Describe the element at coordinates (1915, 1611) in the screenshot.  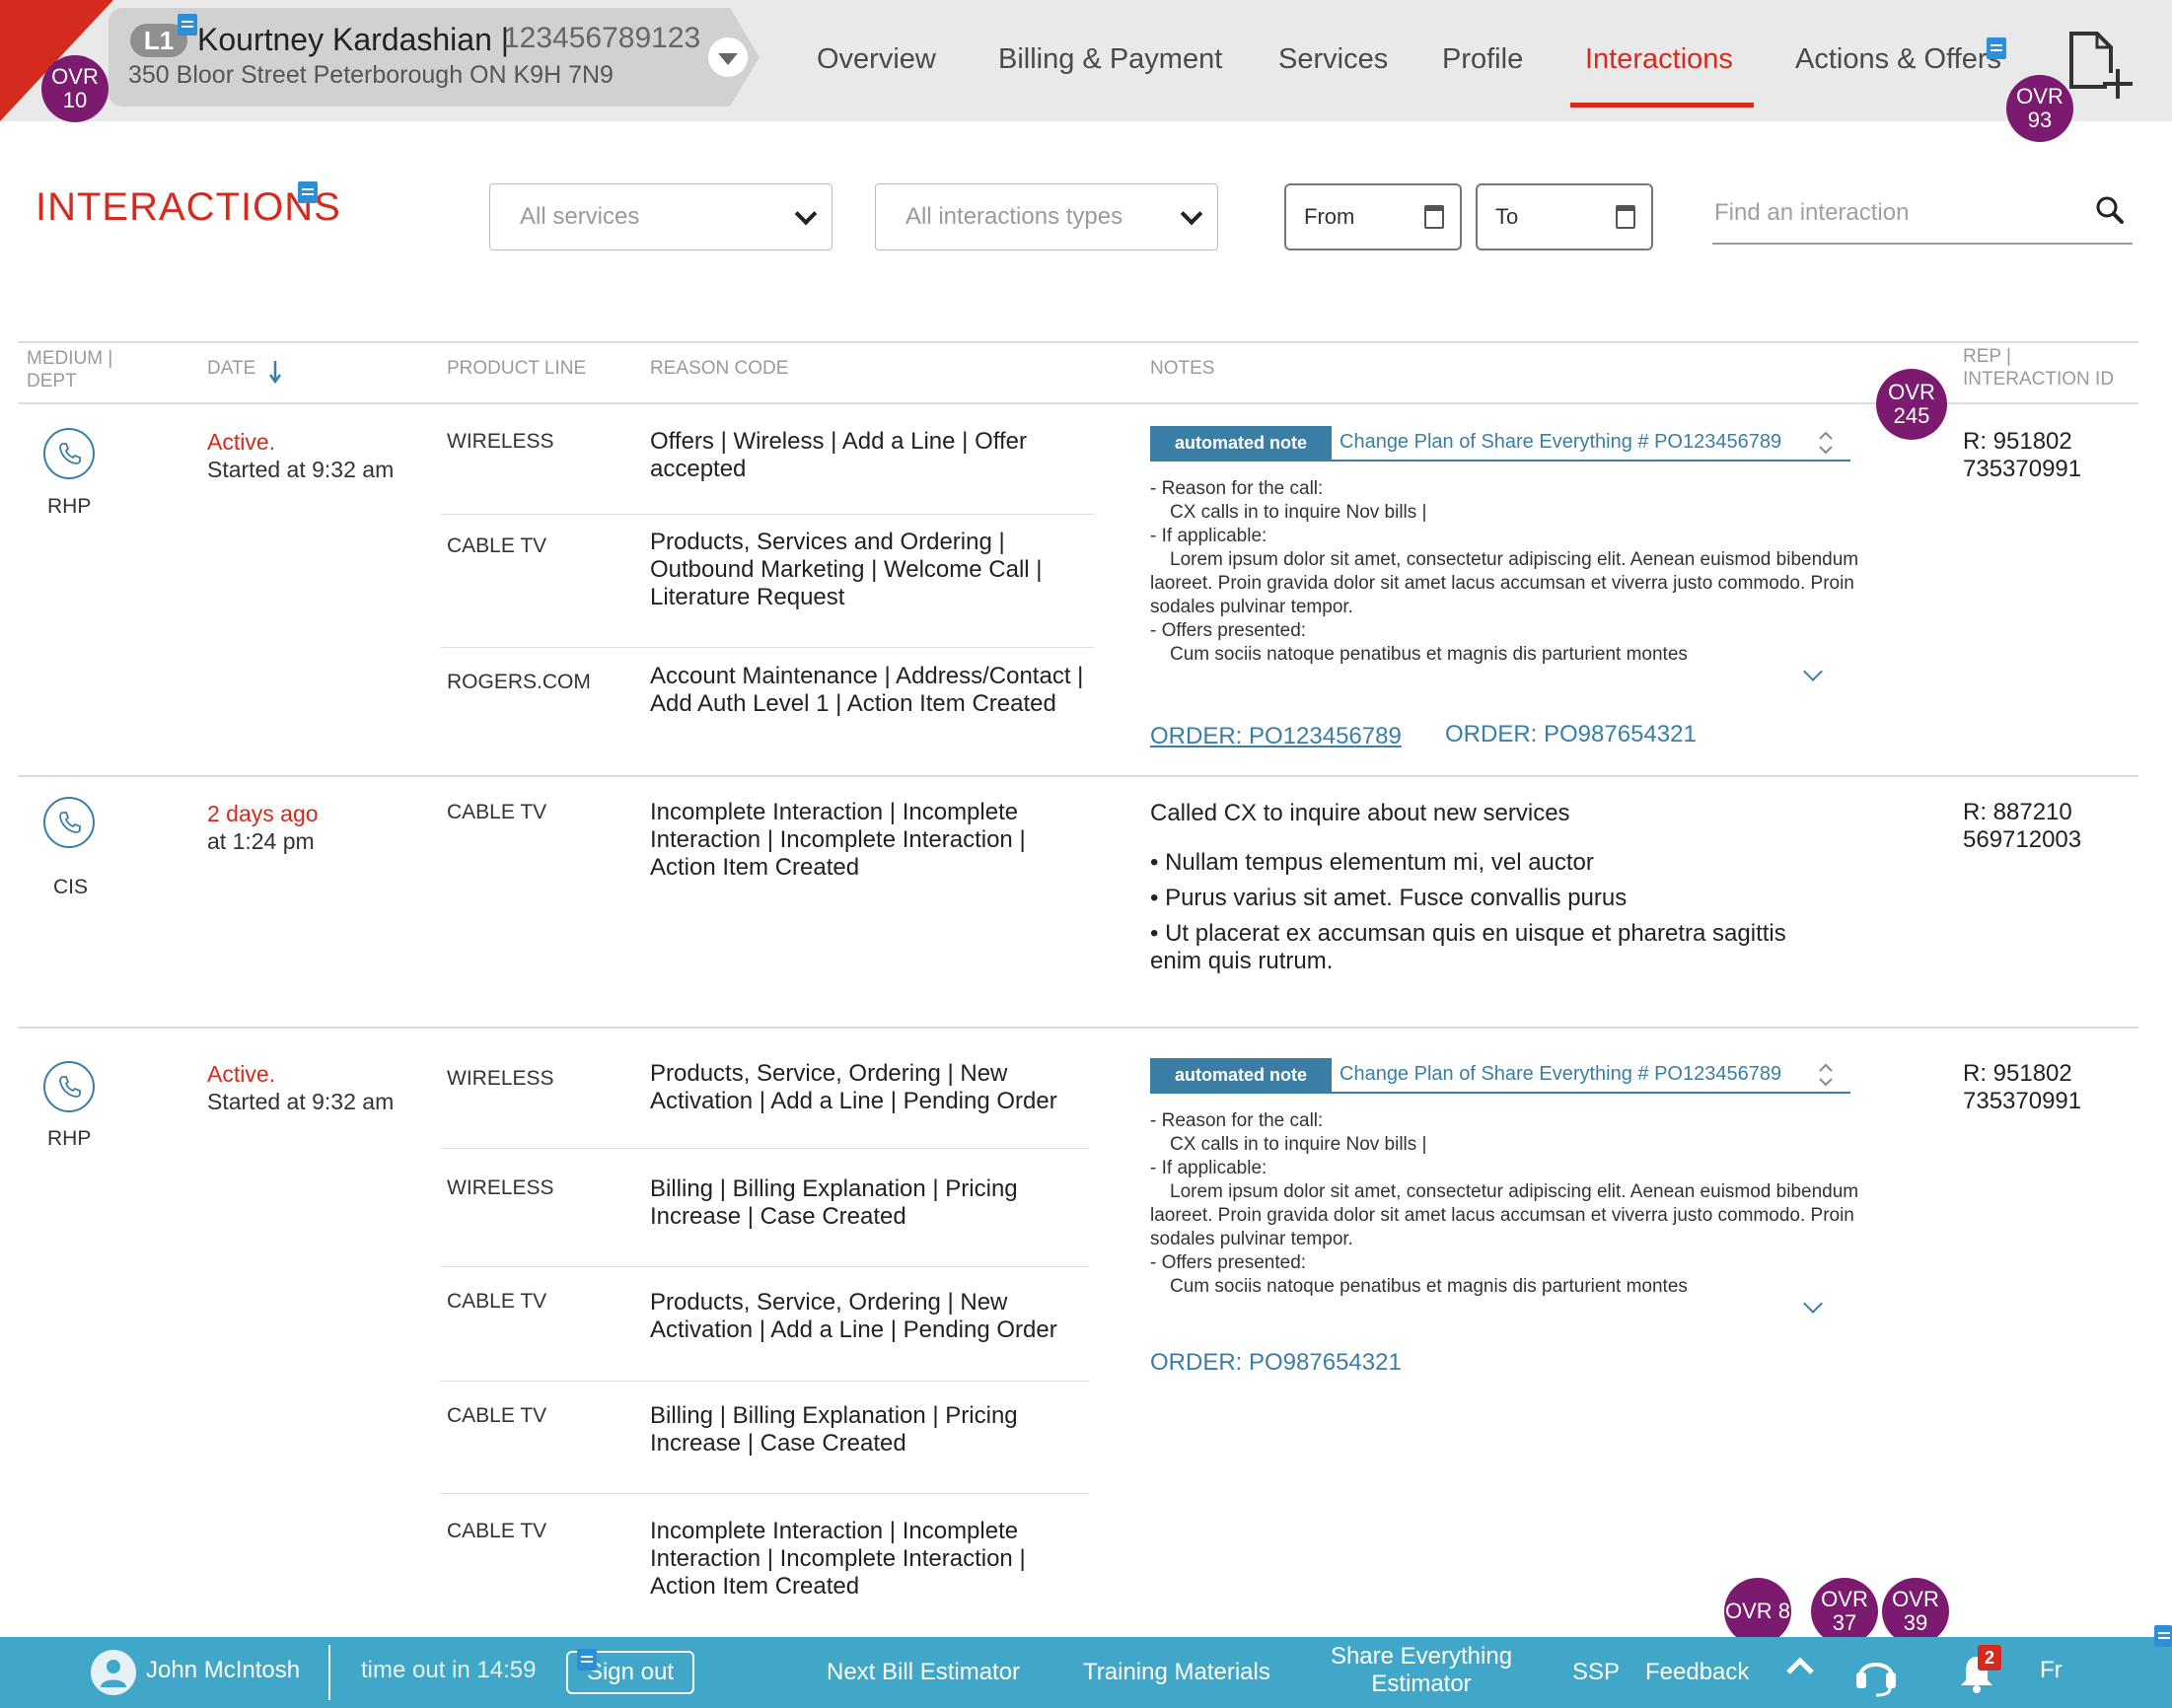
I see `override-badge: OVR 39` at that location.